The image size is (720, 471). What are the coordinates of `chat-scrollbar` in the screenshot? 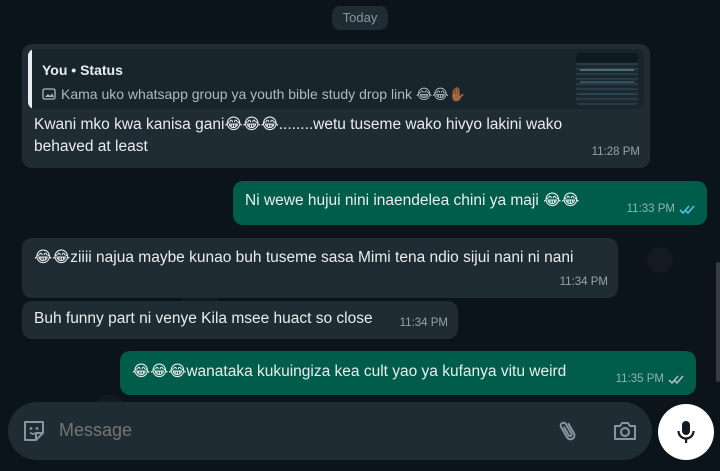 It's located at (718, 322).